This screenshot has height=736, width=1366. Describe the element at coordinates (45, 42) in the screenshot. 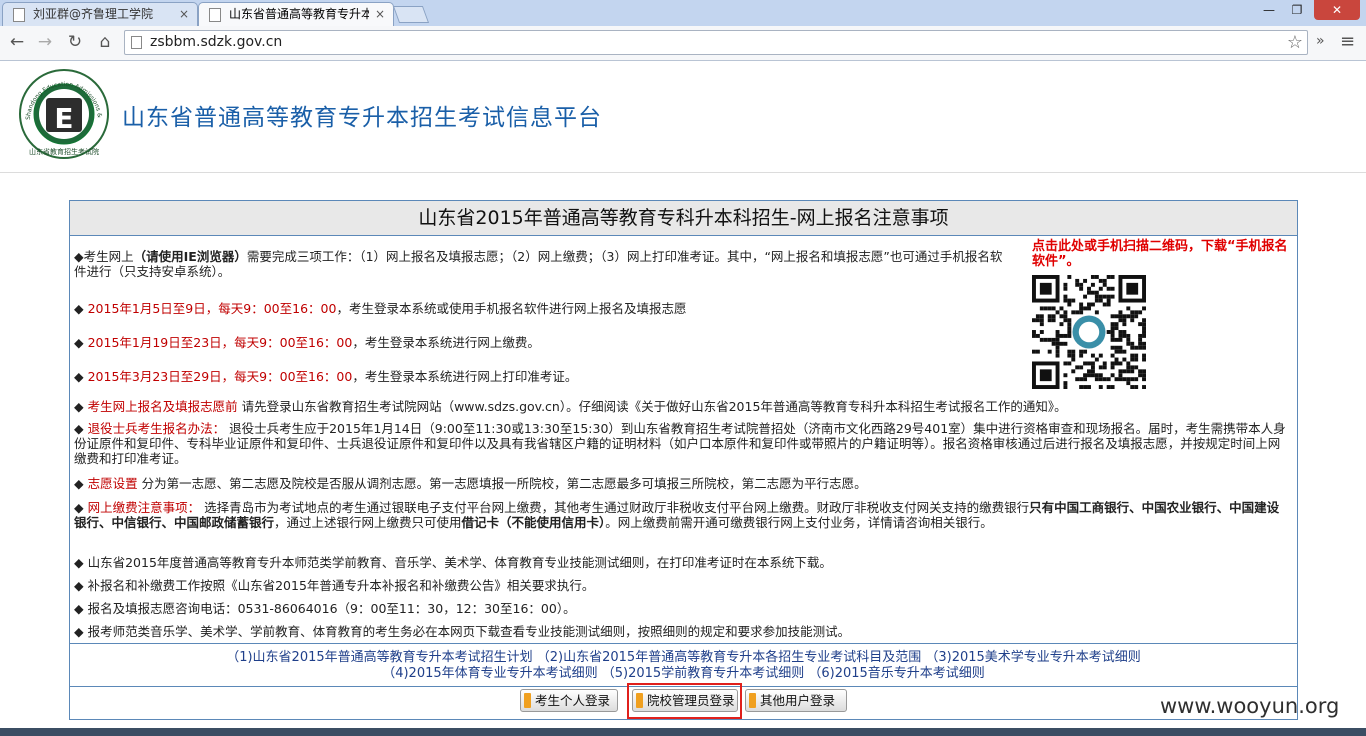

I see `forward-arrow-icon: →` at that location.